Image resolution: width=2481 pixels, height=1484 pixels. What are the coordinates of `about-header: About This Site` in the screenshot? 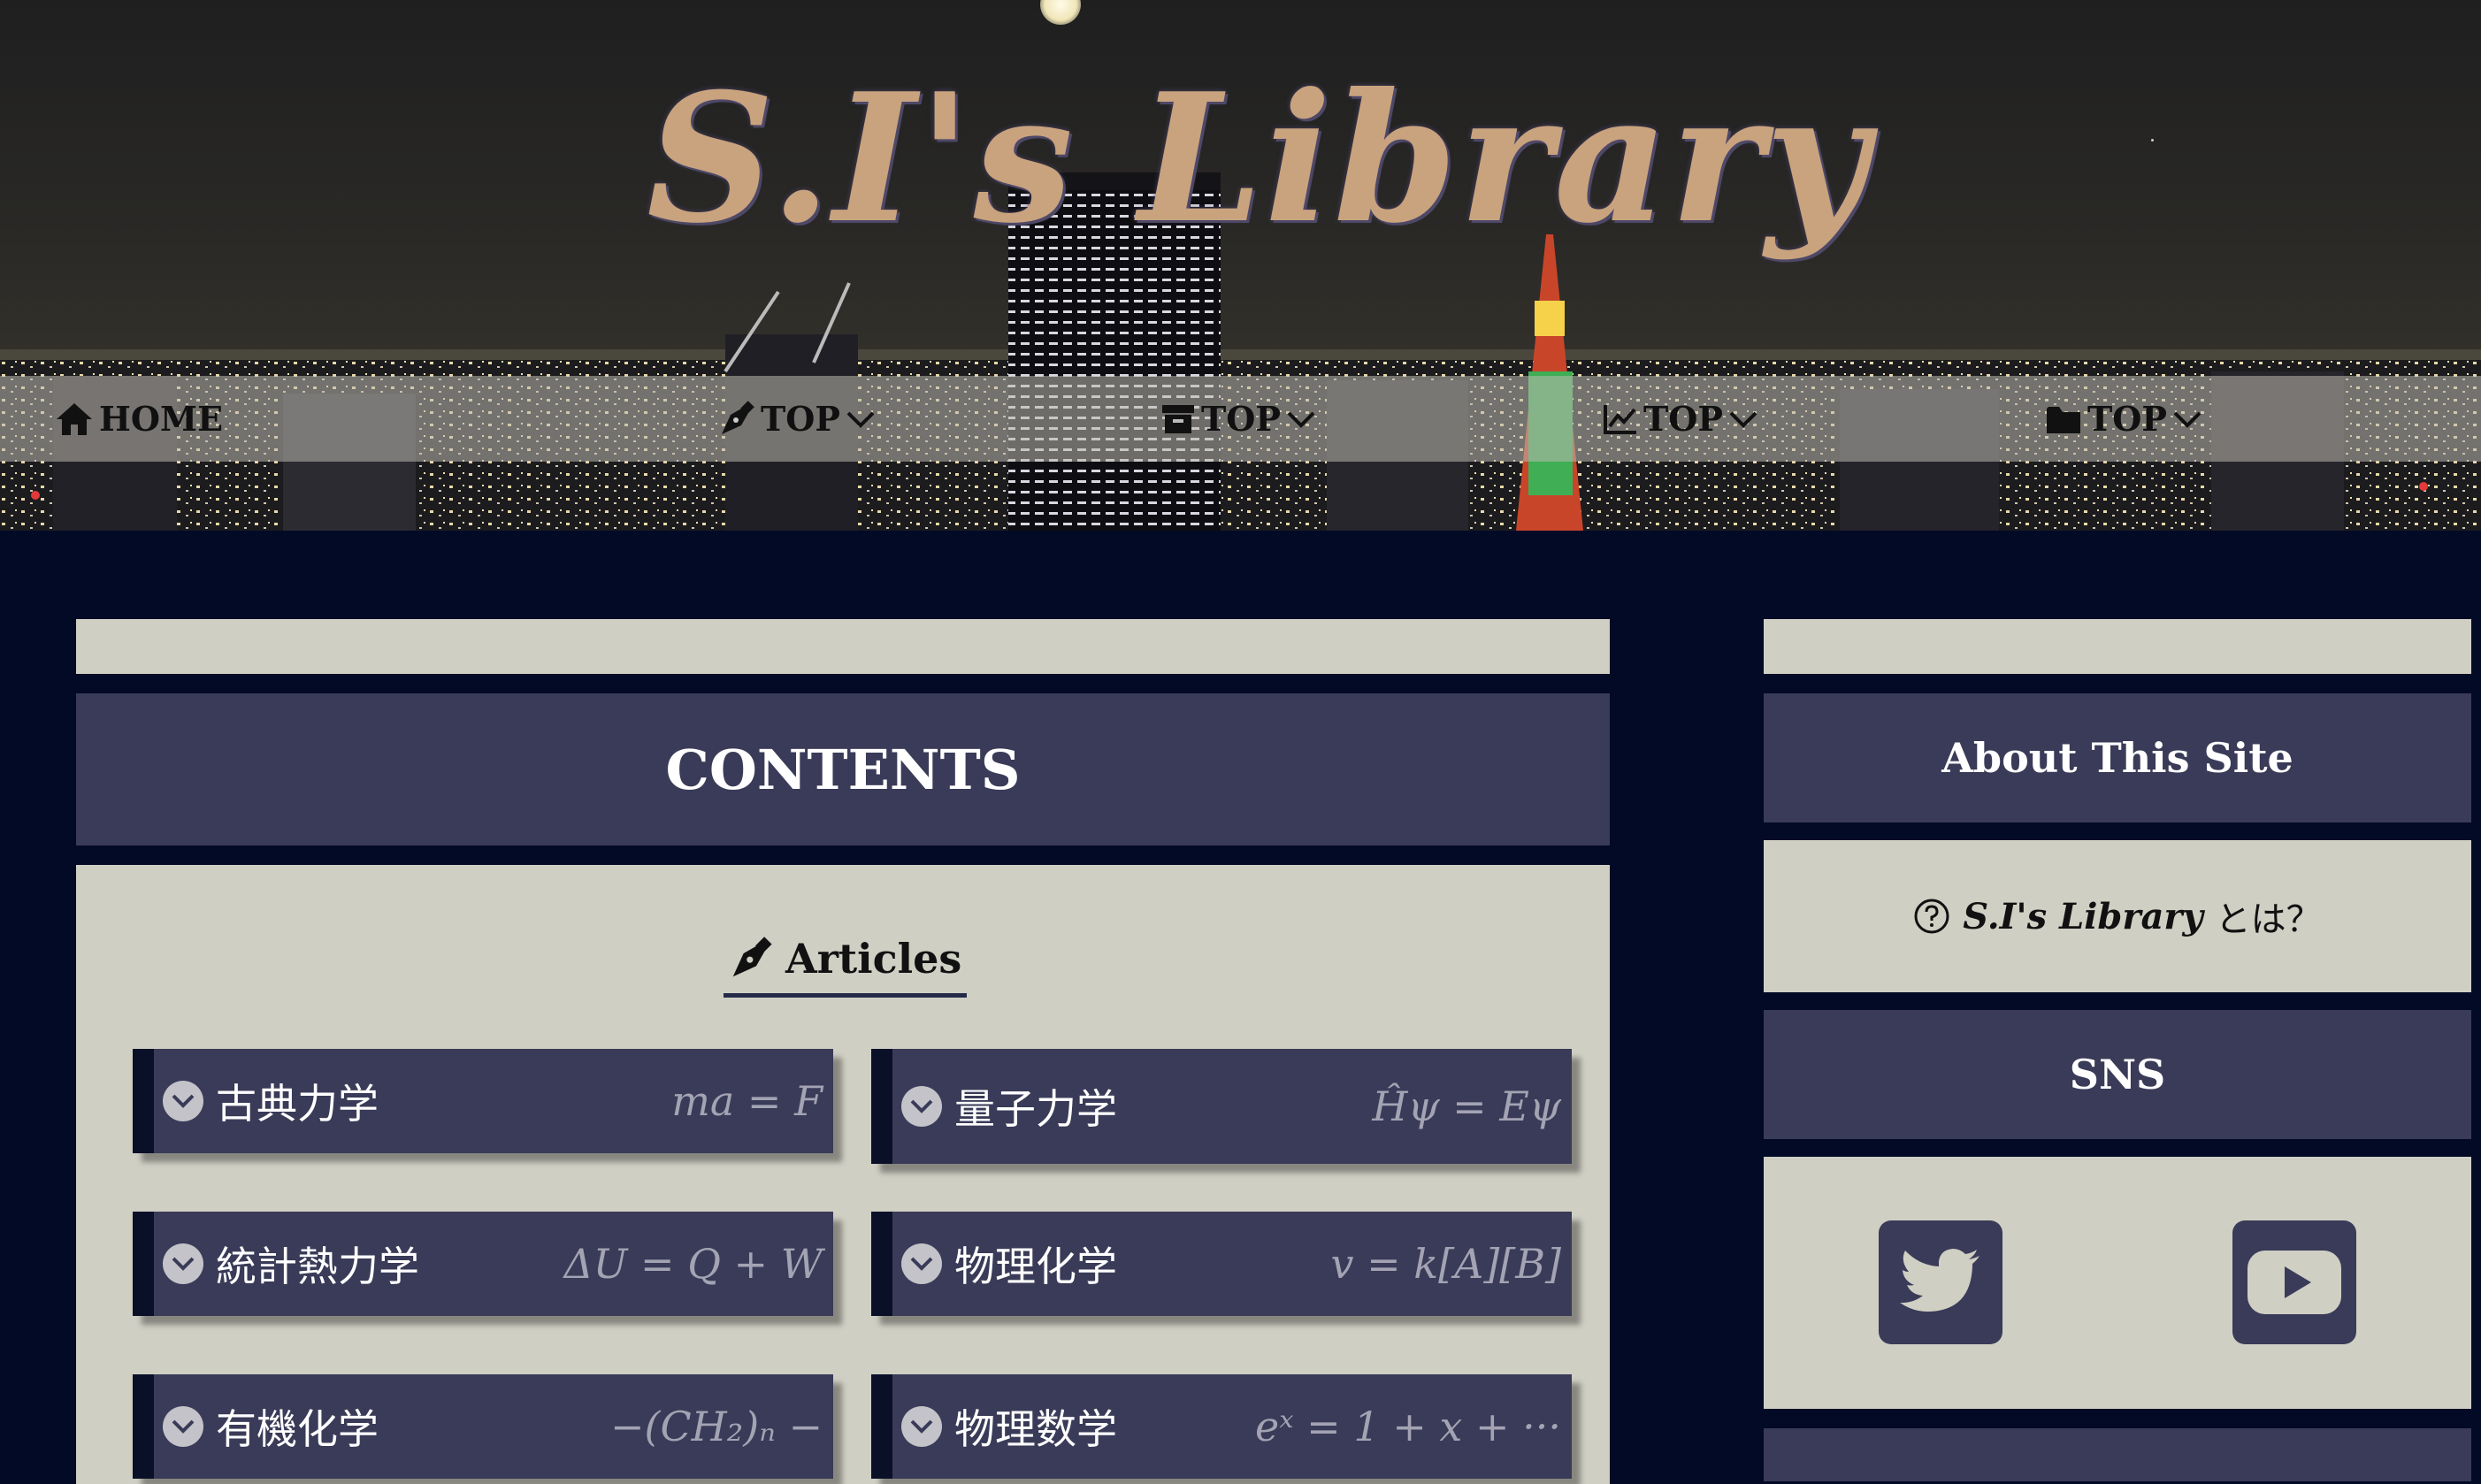 It's located at (2117, 757).